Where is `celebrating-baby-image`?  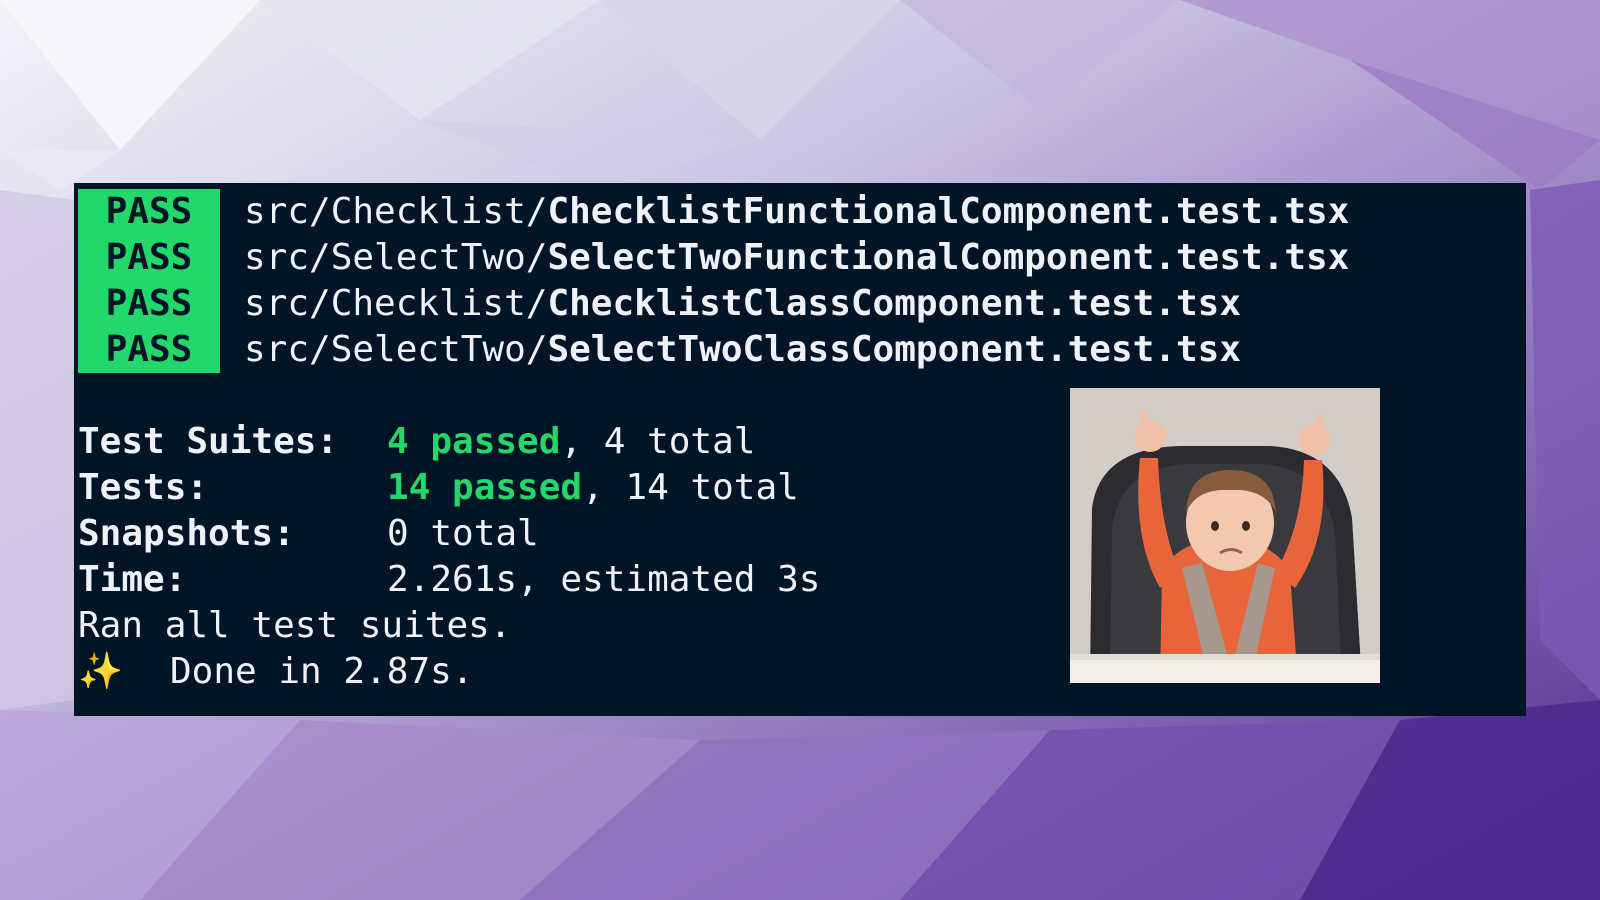
celebrating-baby-image is located at coordinates (1225, 535).